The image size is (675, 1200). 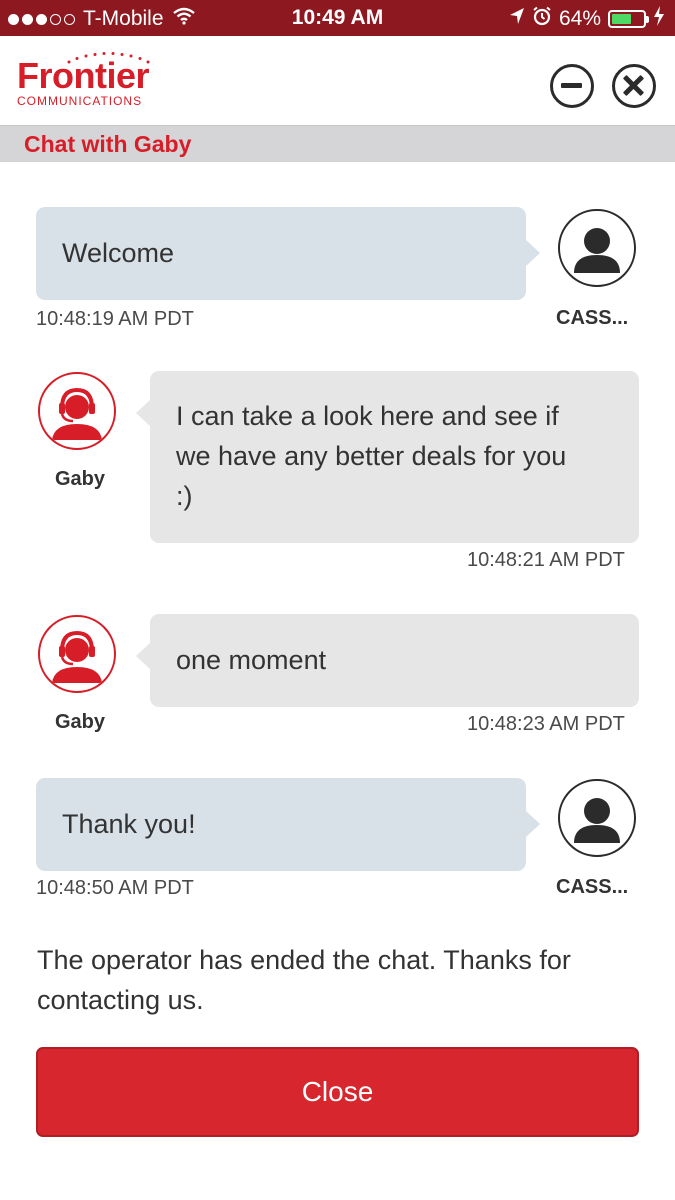 What do you see at coordinates (367, 416) in the screenshot?
I see `message-text-line: I can take a look here and see if` at bounding box center [367, 416].